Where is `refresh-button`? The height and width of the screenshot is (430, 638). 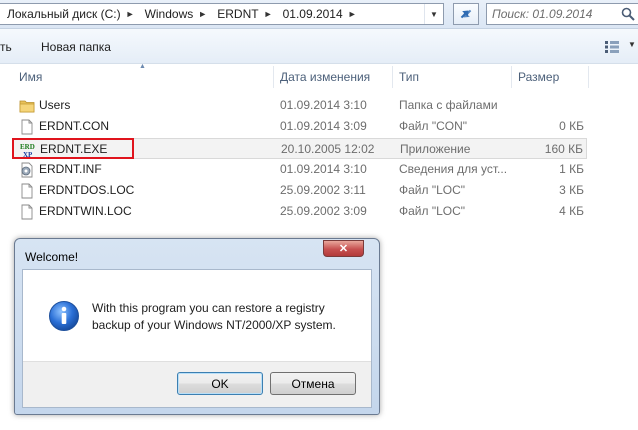
refresh-button is located at coordinates (466, 14).